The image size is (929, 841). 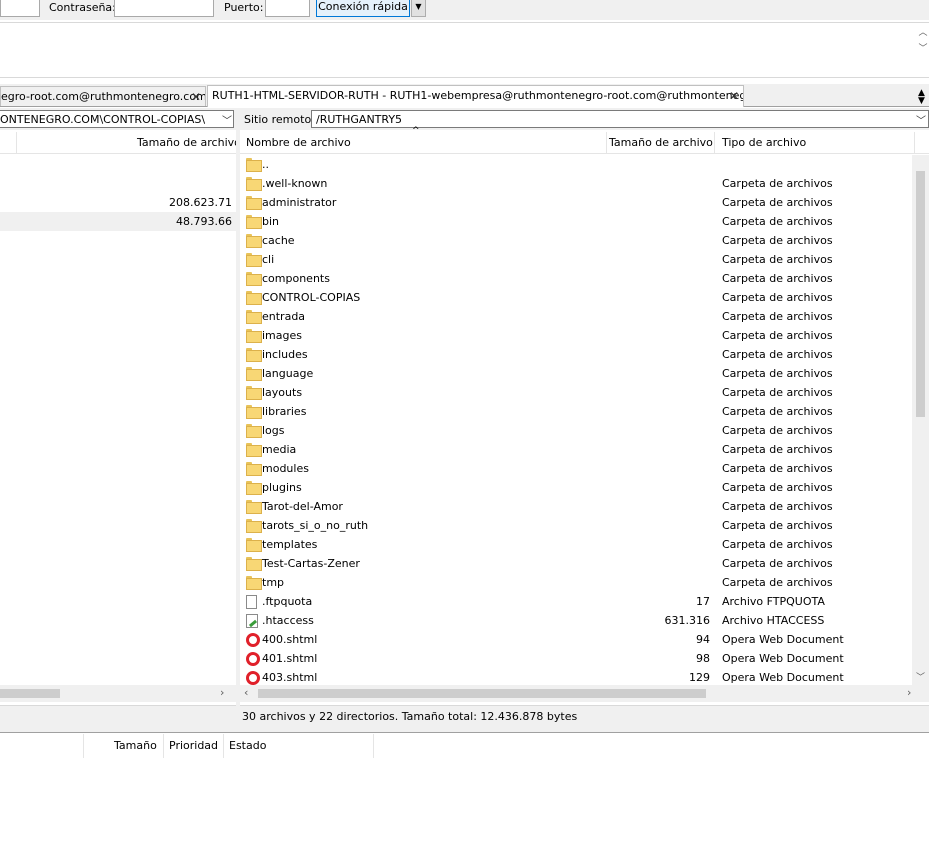 I want to click on queue-splitter, so click(x=464, y=730).